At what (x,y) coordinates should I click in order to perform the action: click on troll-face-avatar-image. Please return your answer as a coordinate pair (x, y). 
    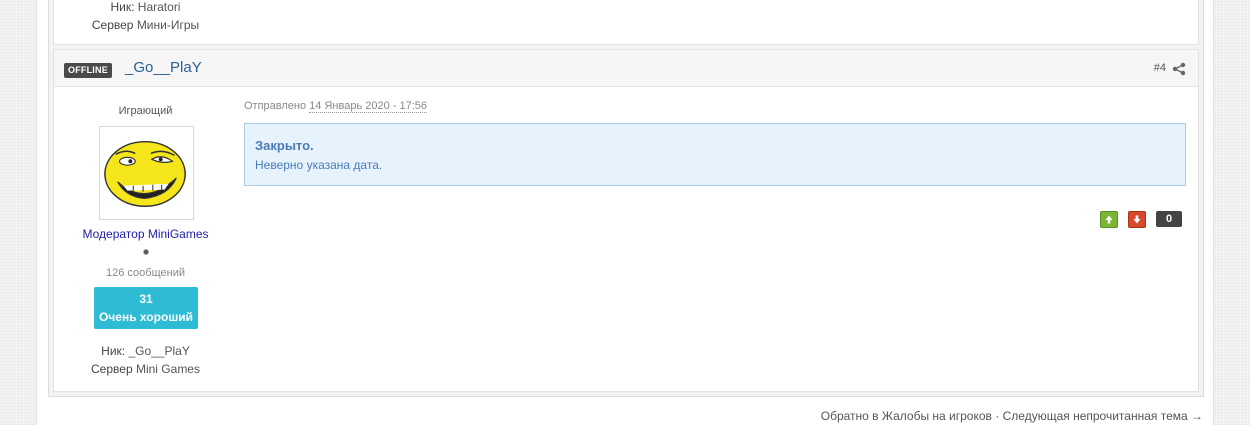
    Looking at the image, I should click on (145, 174).